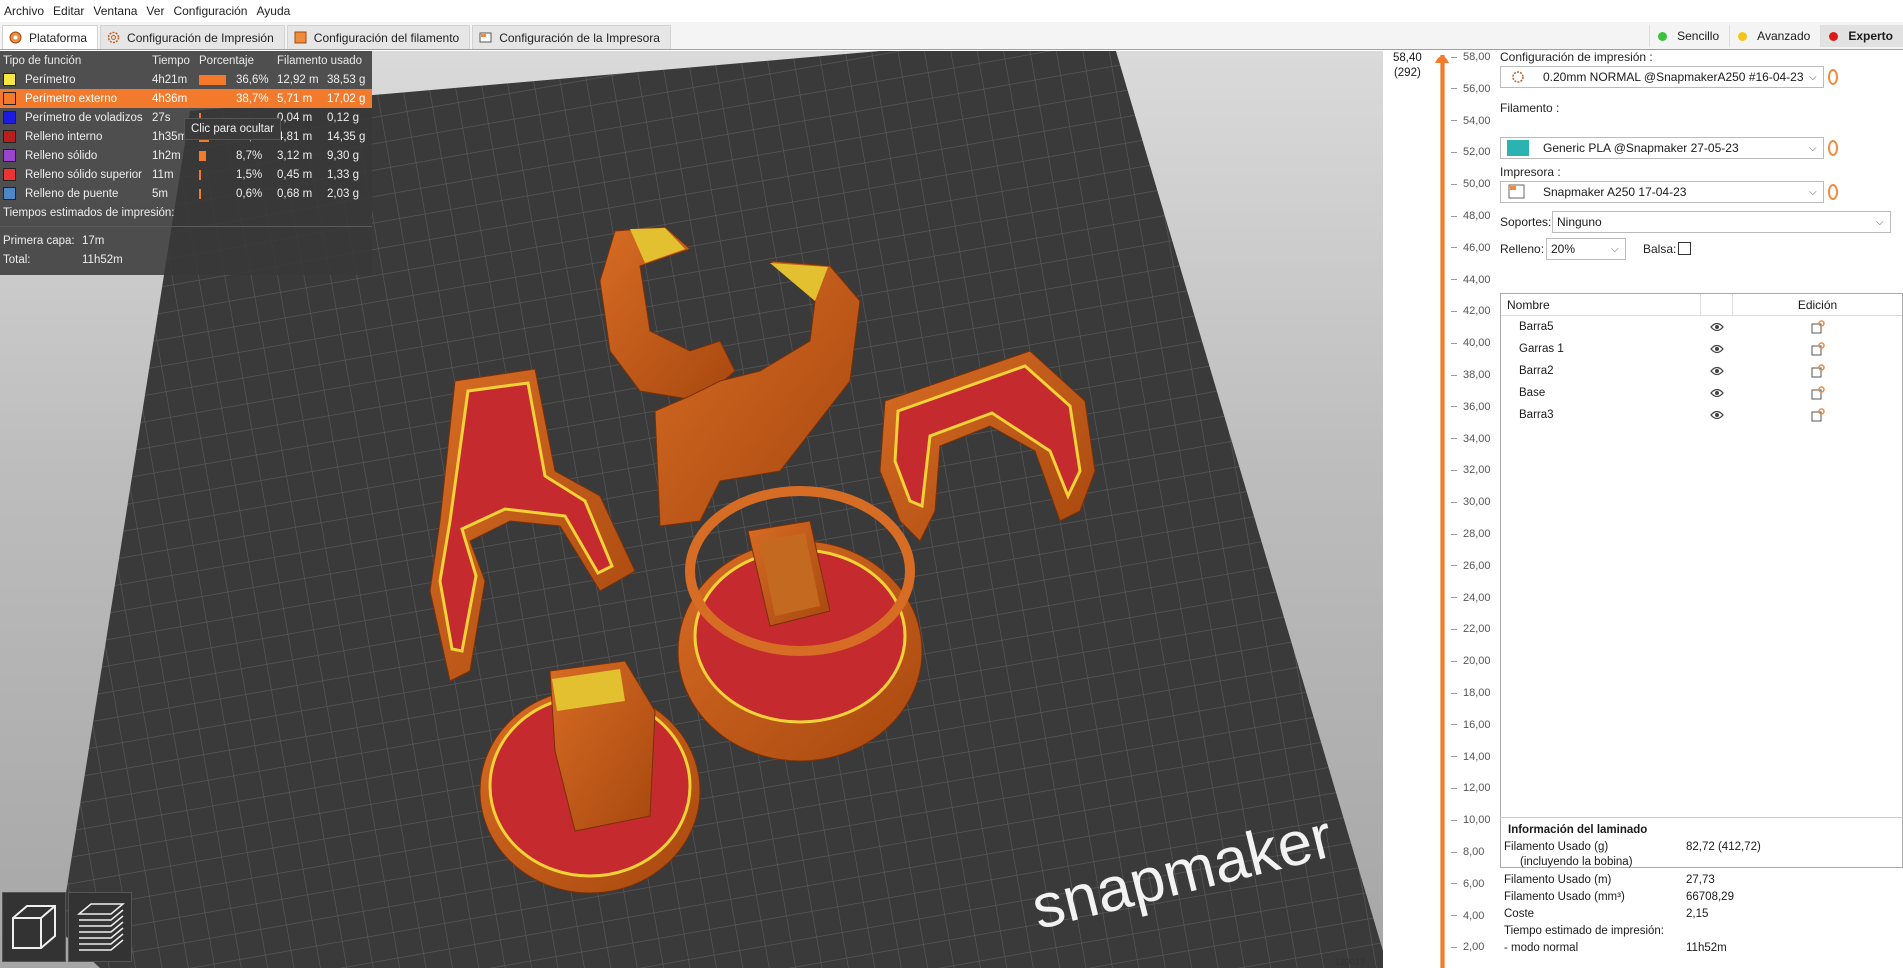 This screenshot has width=1903, height=968. I want to click on print-settings-combo: 0.20mm NORMAL @SnapmakerA250 #16-04-23 ⌵, so click(1662, 77).